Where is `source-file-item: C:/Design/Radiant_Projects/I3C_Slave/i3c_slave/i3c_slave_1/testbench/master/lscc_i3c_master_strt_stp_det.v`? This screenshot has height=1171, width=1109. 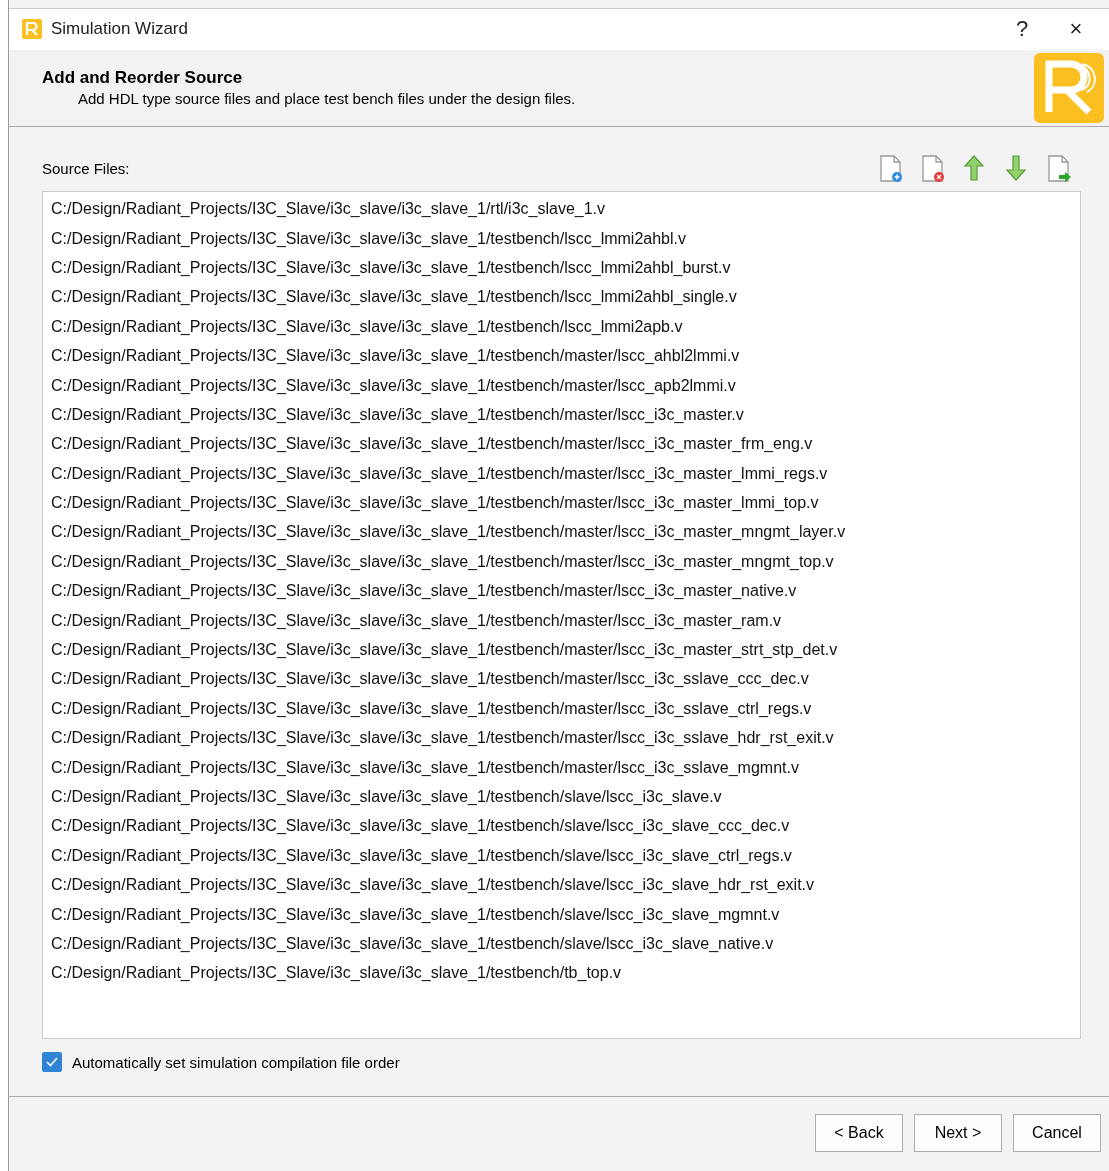 source-file-item: C:/Design/Radiant_Projects/I3C_Slave/i3c_slave/i3c_slave_1/testbench/master/lscc_i3c_master_strt_stp_det.v is located at coordinates (565, 650).